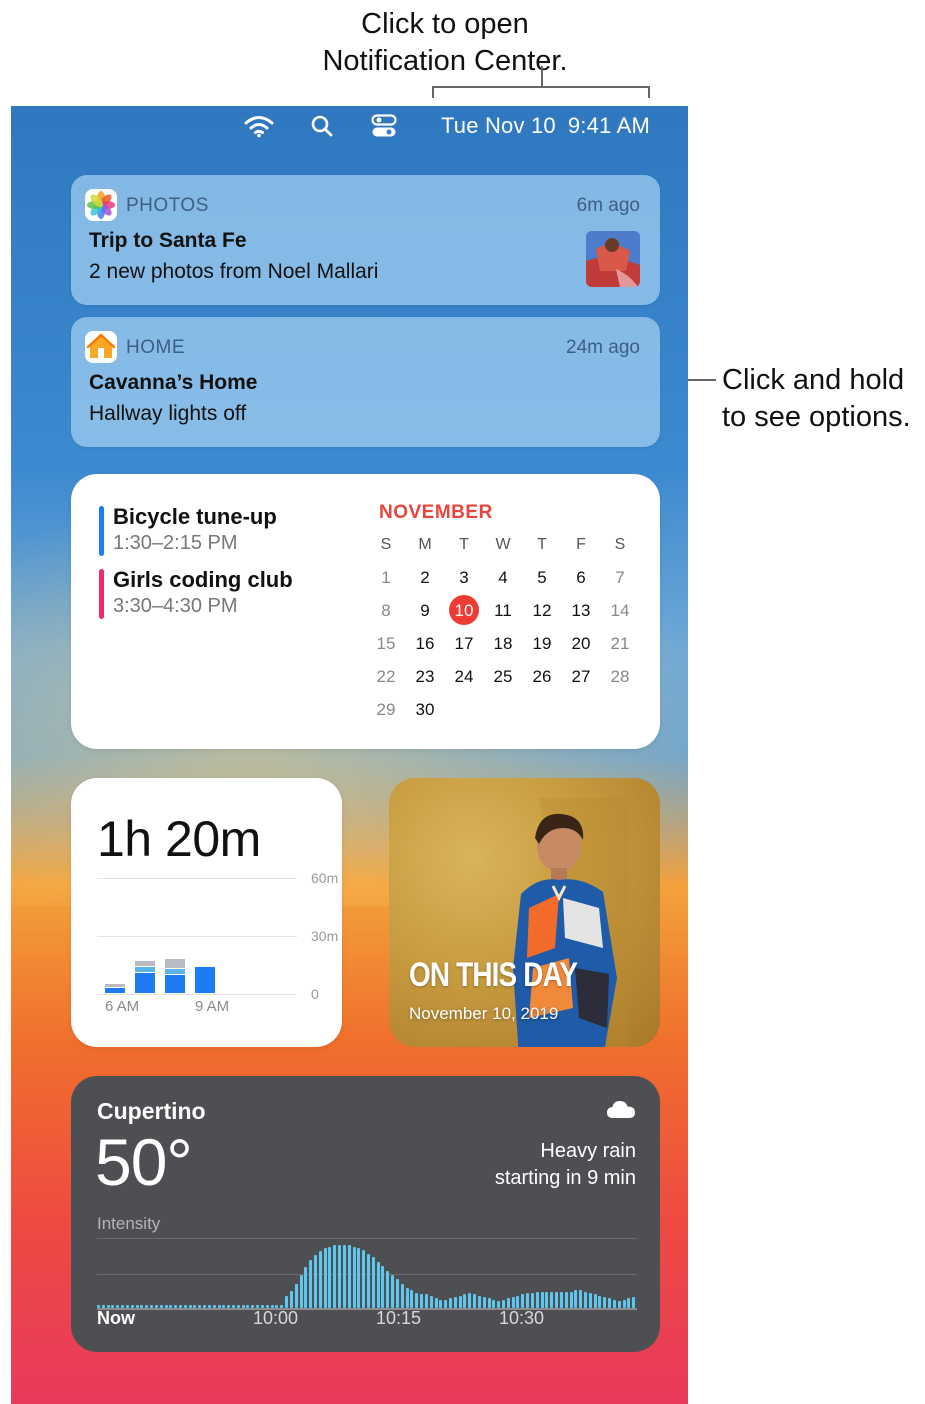  Describe the element at coordinates (144, 1162) in the screenshot. I see `weather-temperature: 50°` at that location.